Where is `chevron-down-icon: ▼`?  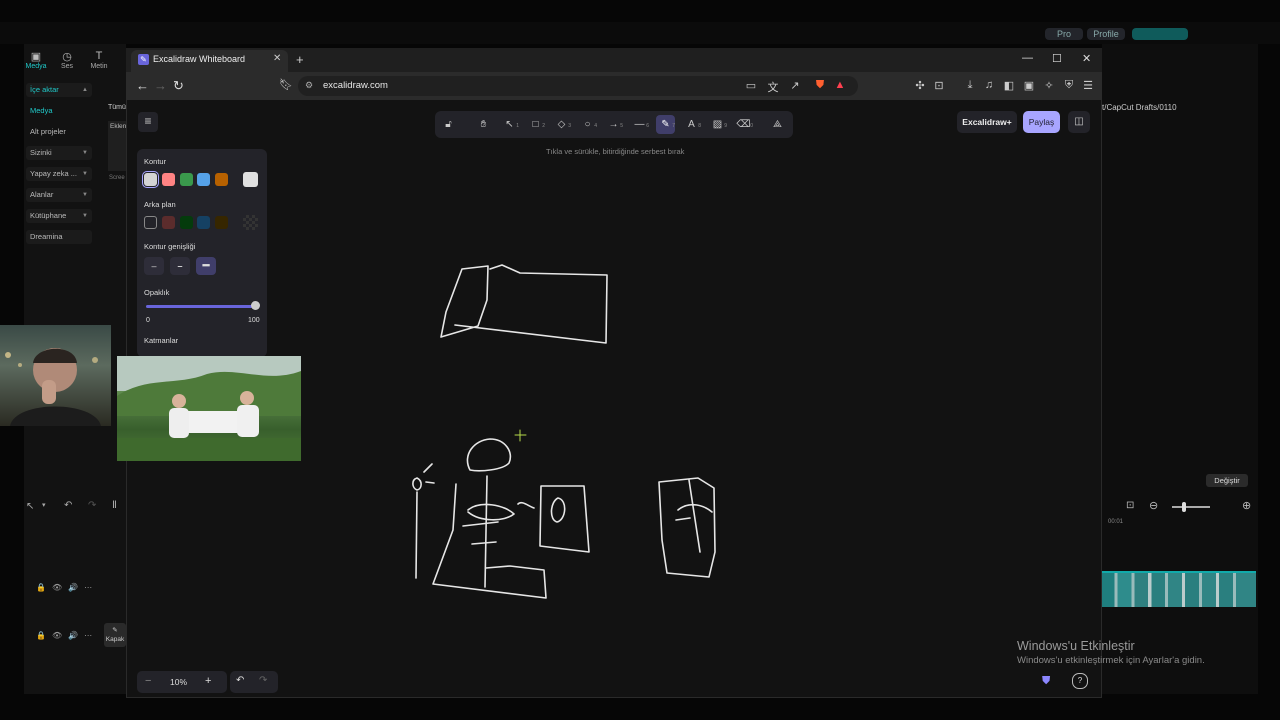 chevron-down-icon: ▼ is located at coordinates (85, 195).